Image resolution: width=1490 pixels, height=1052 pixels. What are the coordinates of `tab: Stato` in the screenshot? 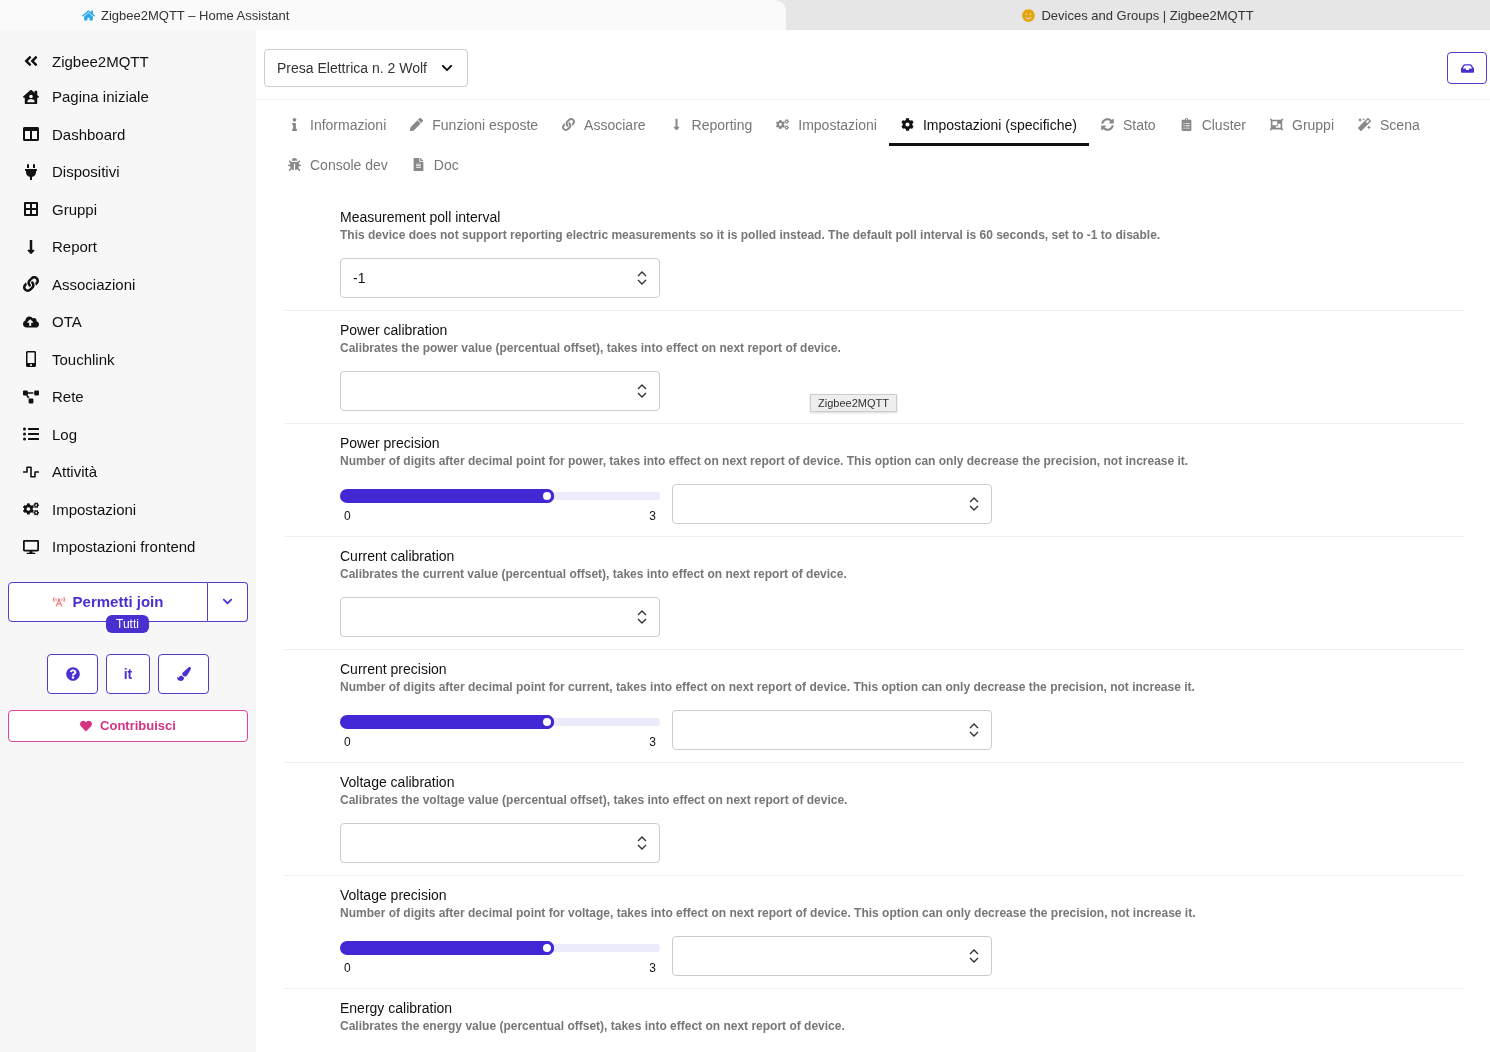 It's located at (1128, 126).